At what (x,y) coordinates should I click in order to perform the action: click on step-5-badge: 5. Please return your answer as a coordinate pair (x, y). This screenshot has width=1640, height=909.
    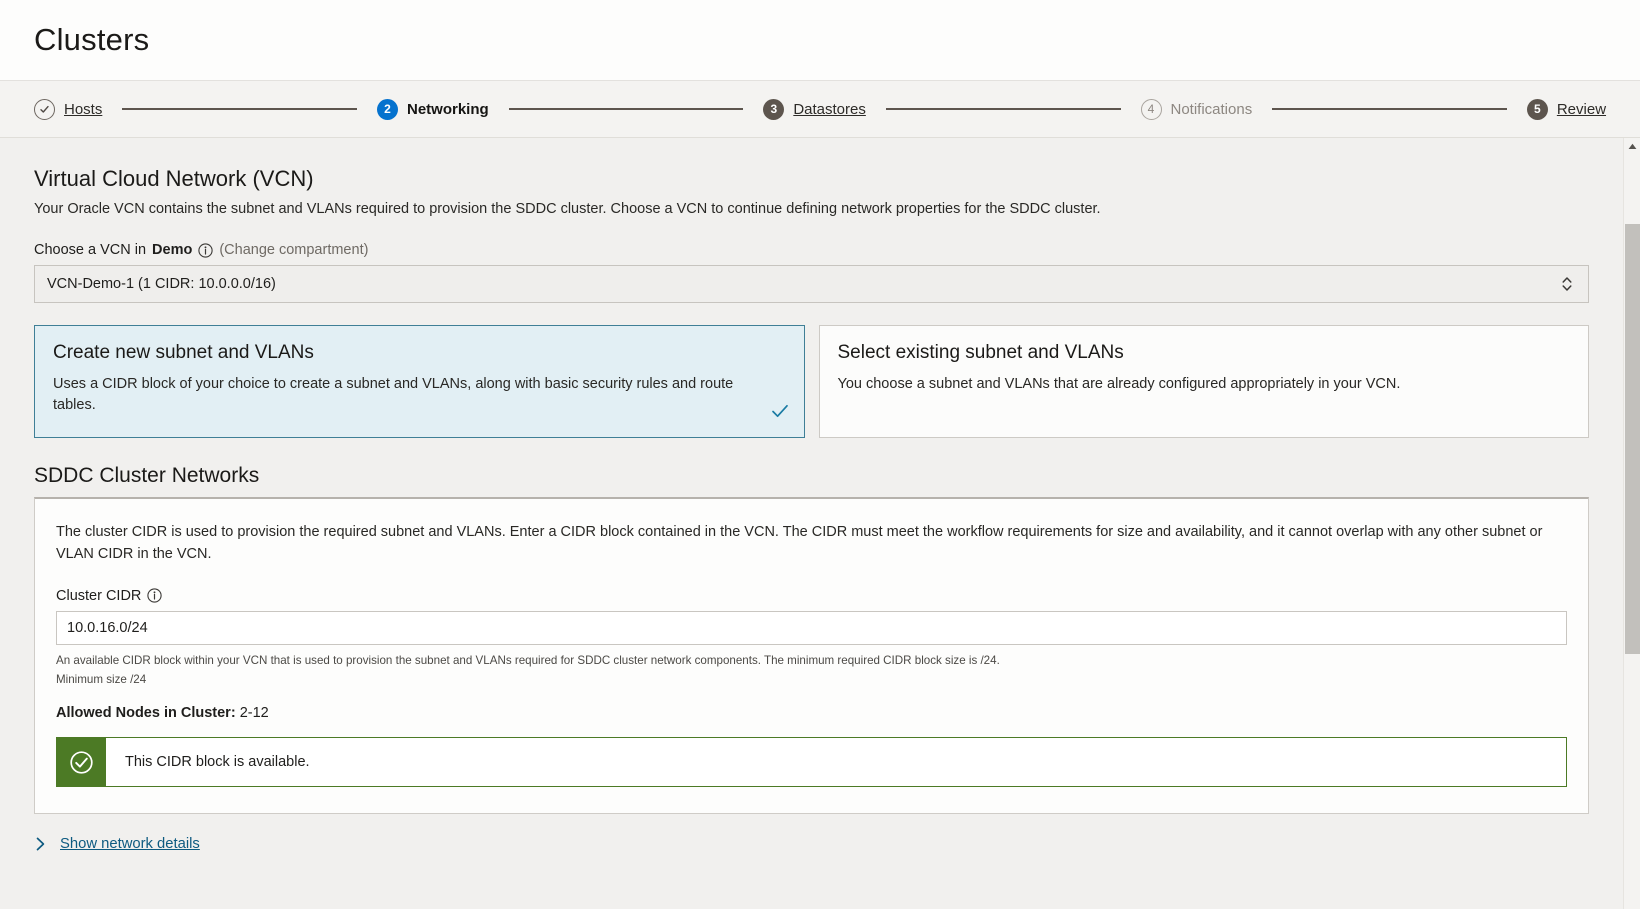
    Looking at the image, I should click on (1537, 109).